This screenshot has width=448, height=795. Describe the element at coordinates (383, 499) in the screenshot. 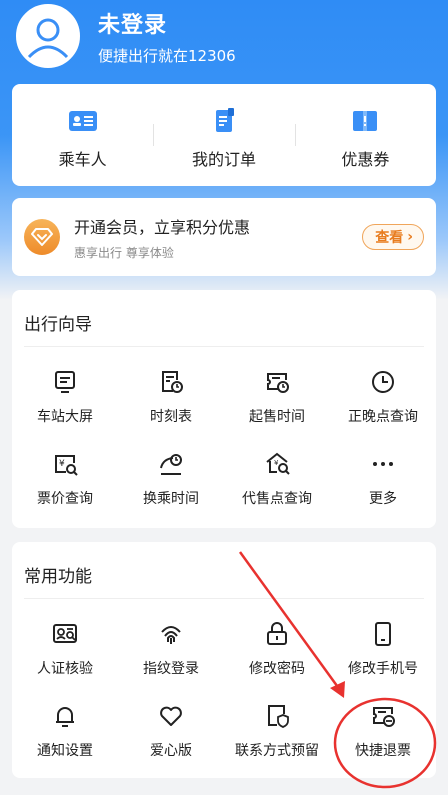

I see `grid-label: 更多` at that location.